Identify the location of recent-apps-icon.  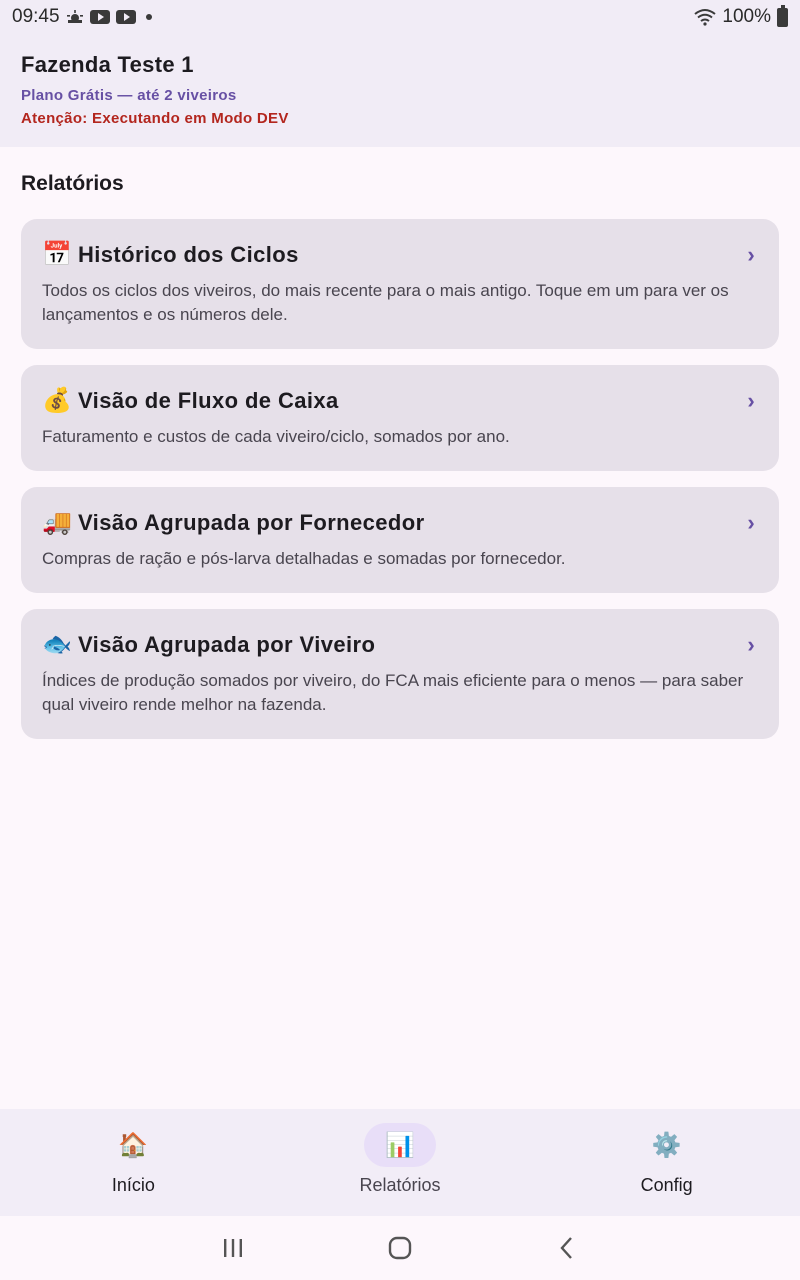
(233, 1248).